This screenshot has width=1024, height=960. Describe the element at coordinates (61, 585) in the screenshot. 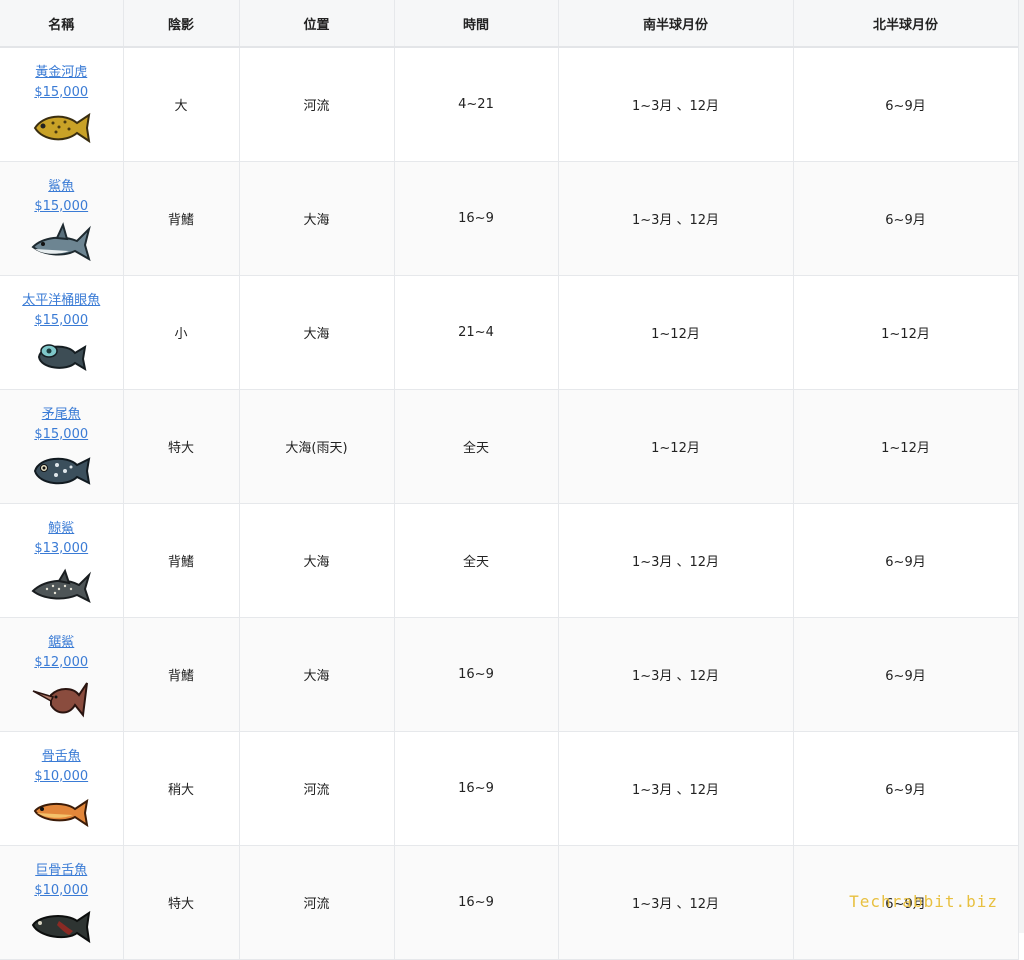

I see `whale-shark-icon` at that location.